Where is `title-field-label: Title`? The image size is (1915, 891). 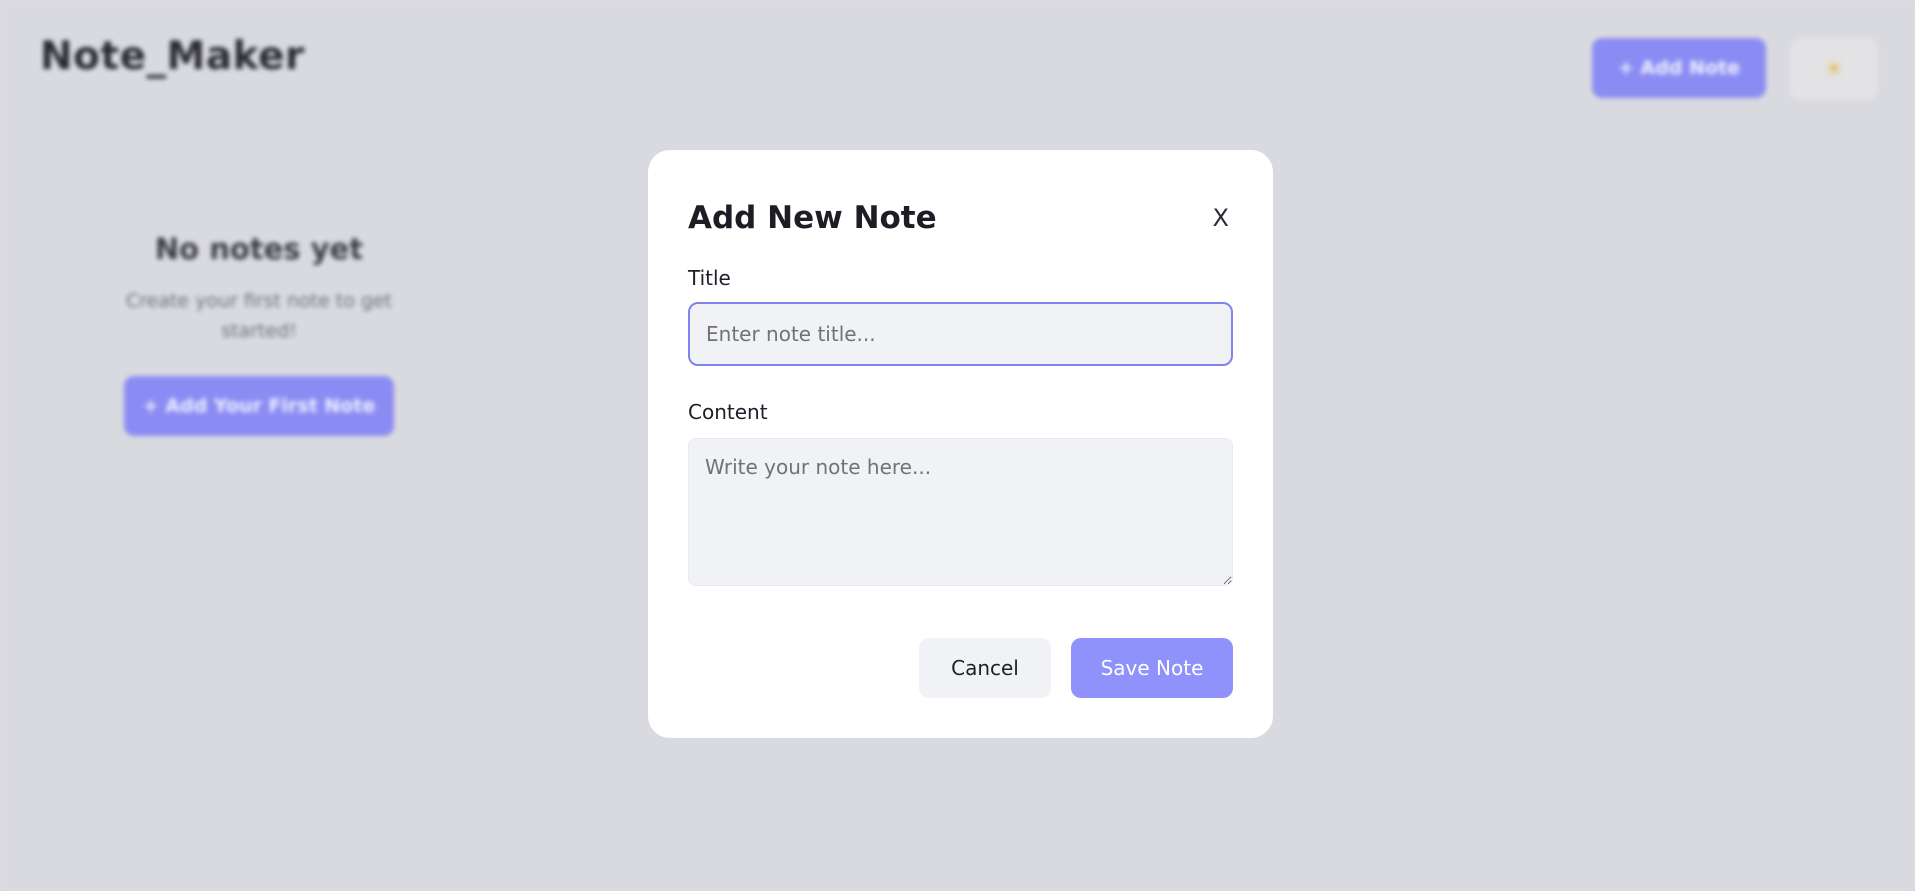 title-field-label: Title is located at coordinates (709, 278).